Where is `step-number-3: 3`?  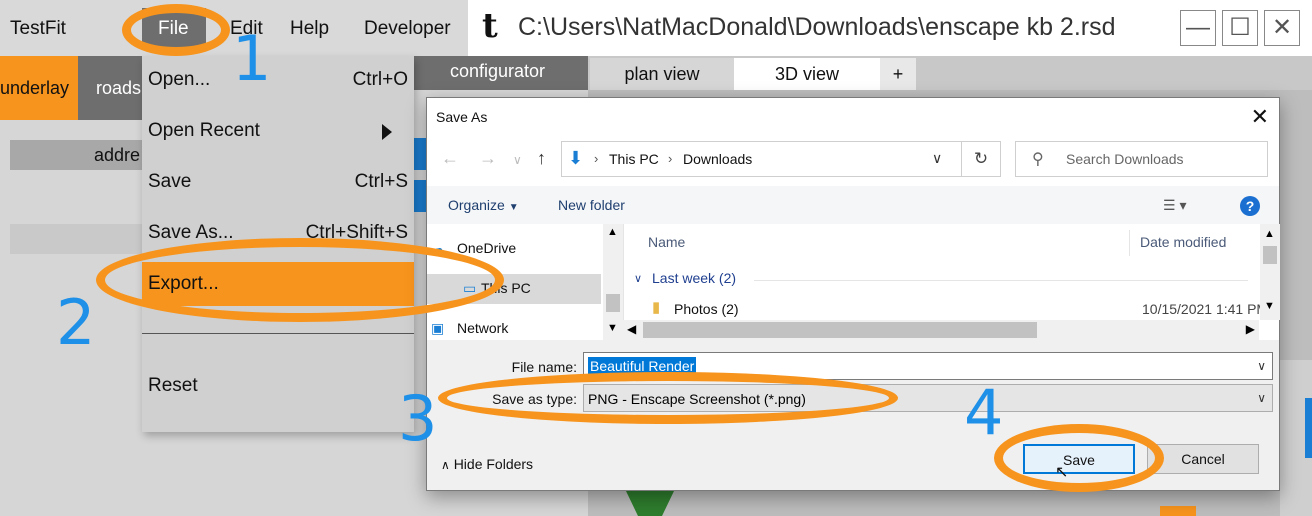
step-number-3: 3 is located at coordinates (418, 418).